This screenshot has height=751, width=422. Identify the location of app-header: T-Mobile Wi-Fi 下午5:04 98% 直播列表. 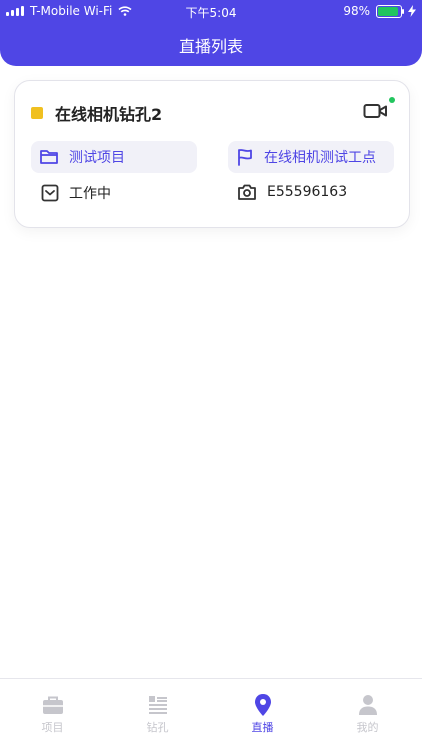
(211, 33).